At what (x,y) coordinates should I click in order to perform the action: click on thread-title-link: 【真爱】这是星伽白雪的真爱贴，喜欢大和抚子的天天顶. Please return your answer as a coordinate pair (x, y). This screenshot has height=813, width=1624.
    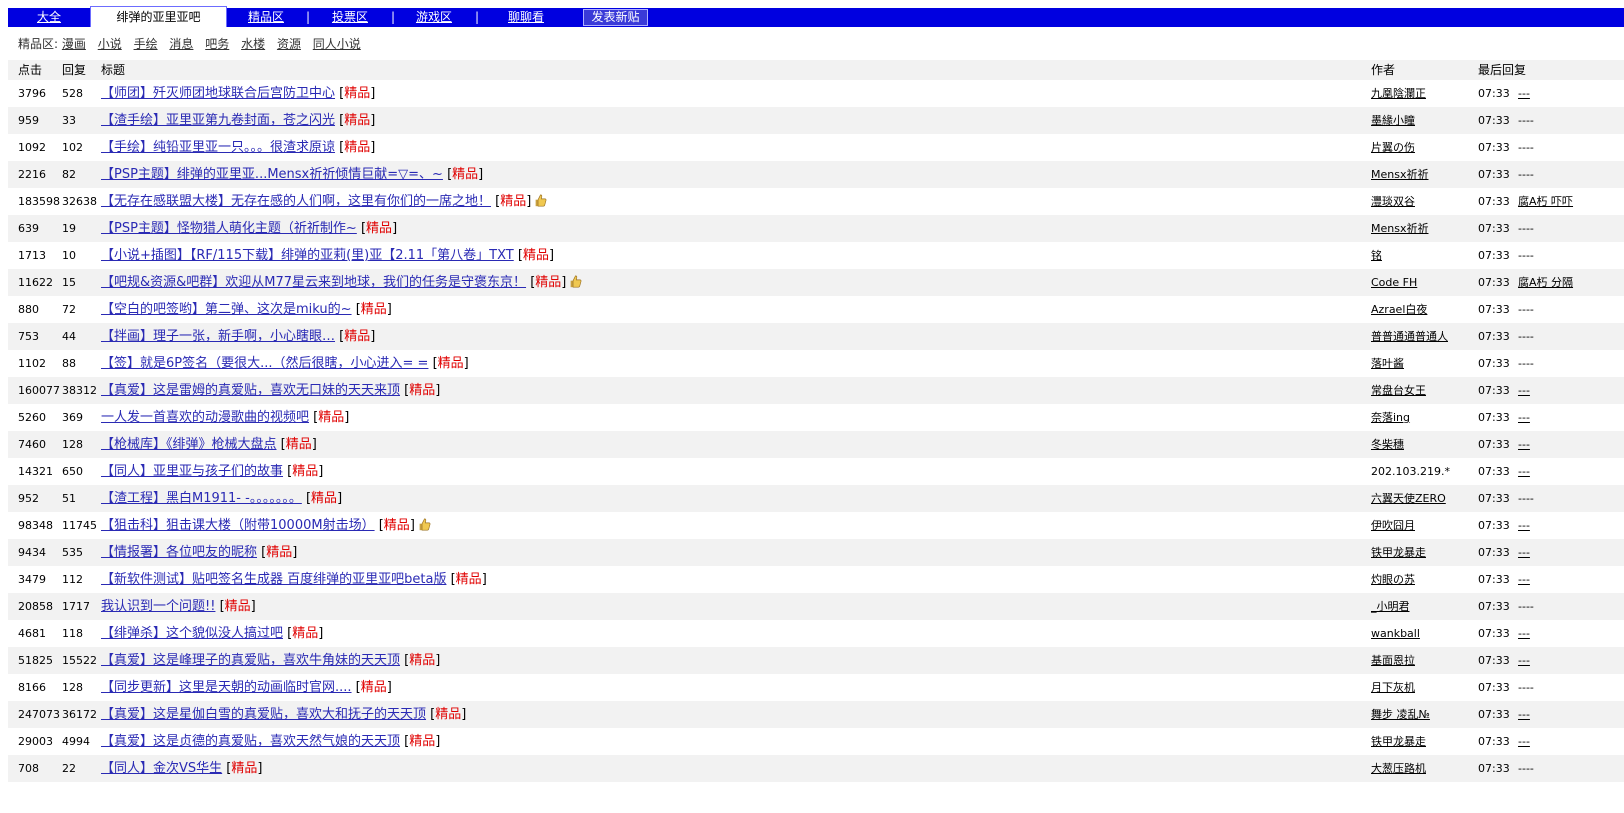
    Looking at the image, I should click on (263, 714).